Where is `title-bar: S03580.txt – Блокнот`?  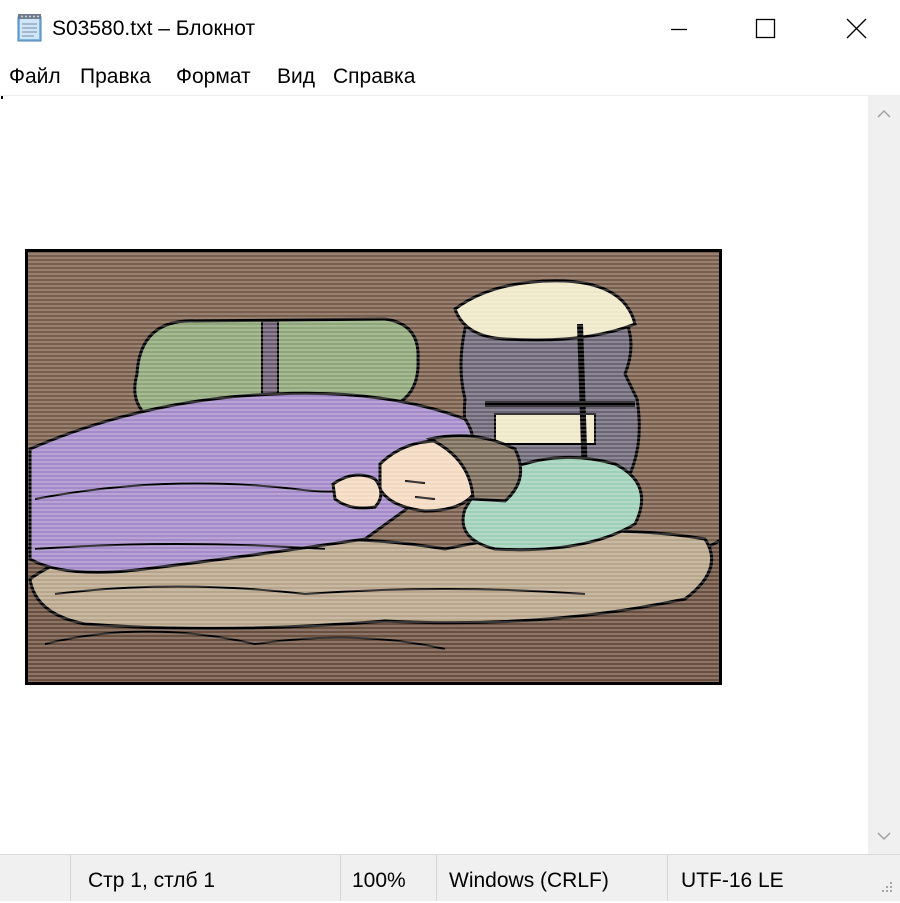
title-bar: S03580.txt – Блокнот is located at coordinates (450, 29).